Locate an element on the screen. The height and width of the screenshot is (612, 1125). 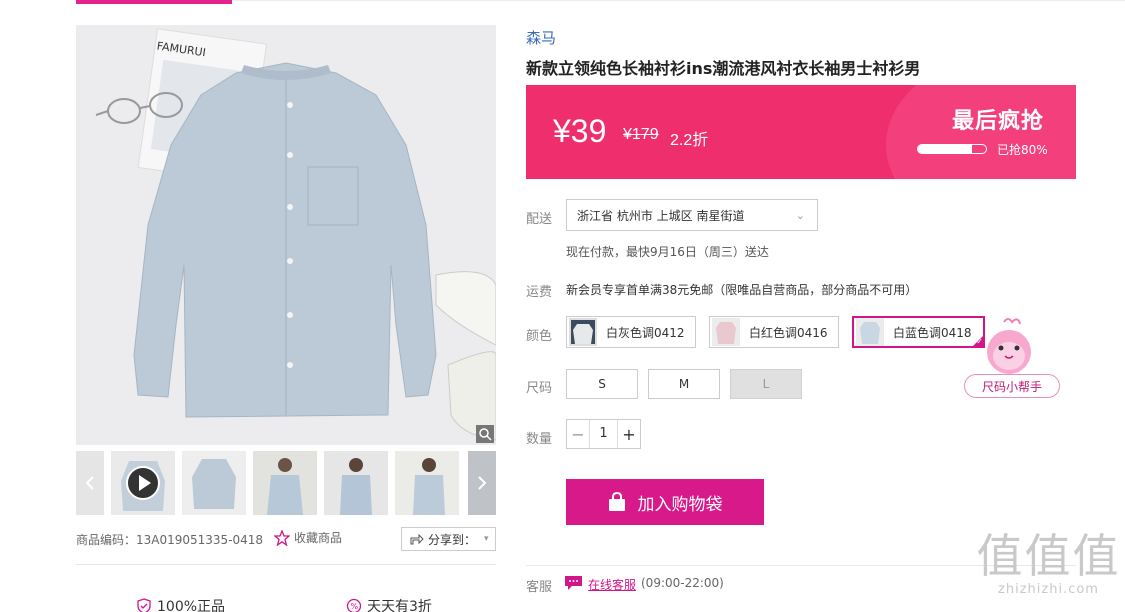
add-to-cart-button: 加入购物袋 is located at coordinates (665, 502).